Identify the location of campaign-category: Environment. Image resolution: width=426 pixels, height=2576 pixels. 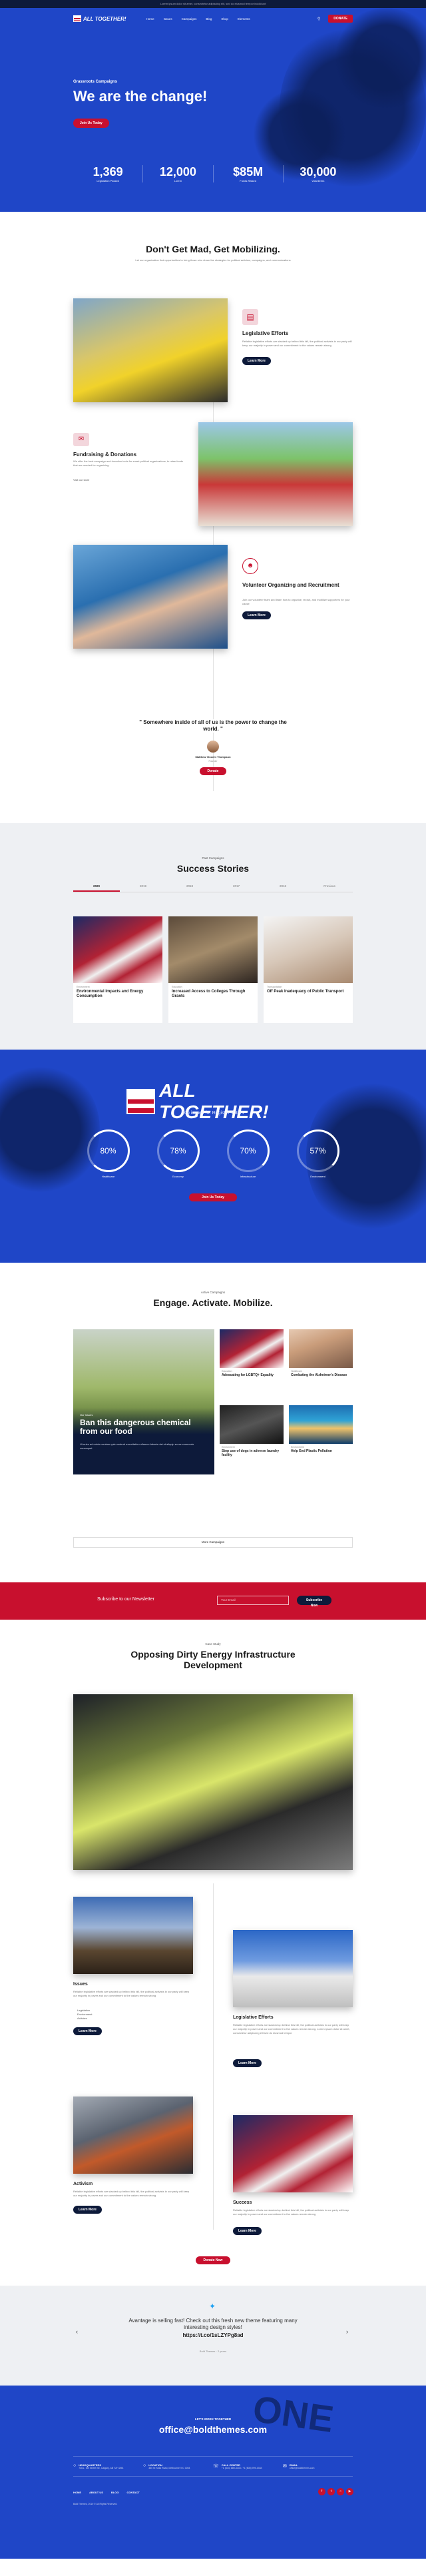
(228, 1447).